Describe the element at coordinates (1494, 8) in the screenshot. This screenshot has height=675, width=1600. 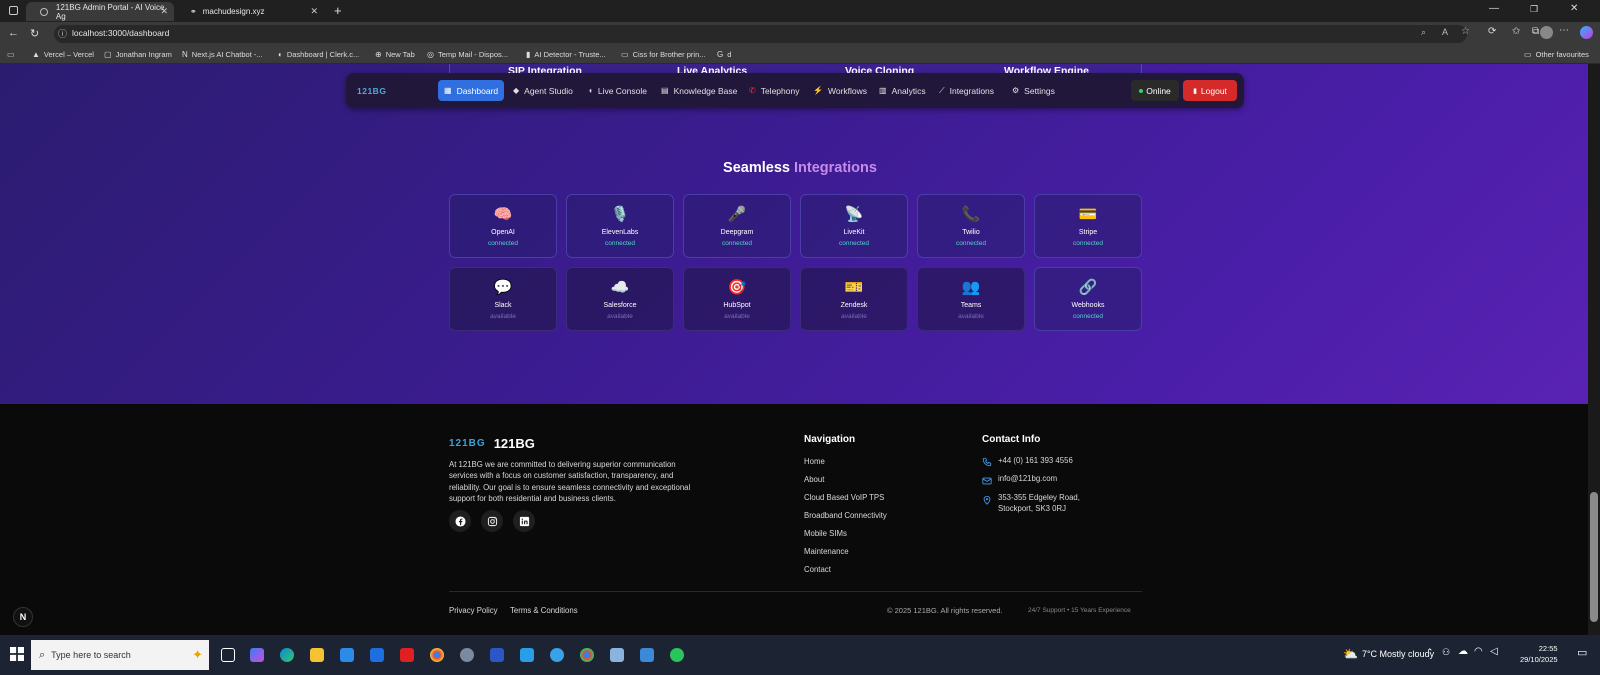
I see `minimize-icon: —` at that location.